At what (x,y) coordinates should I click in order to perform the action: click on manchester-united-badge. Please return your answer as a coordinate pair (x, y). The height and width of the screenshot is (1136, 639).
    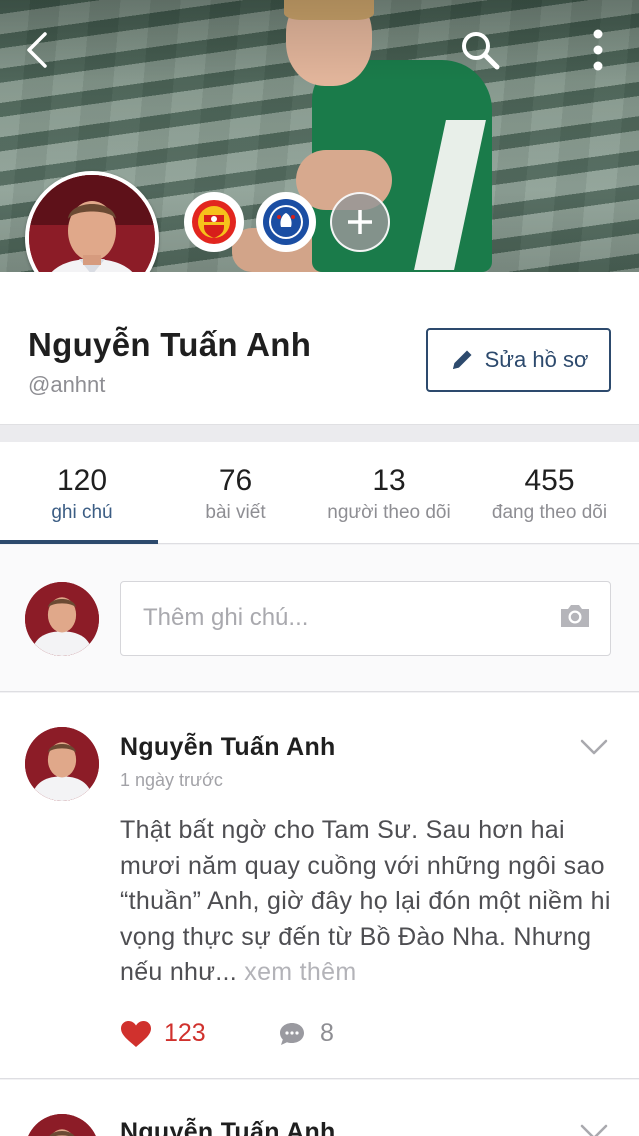
    Looking at the image, I should click on (214, 222).